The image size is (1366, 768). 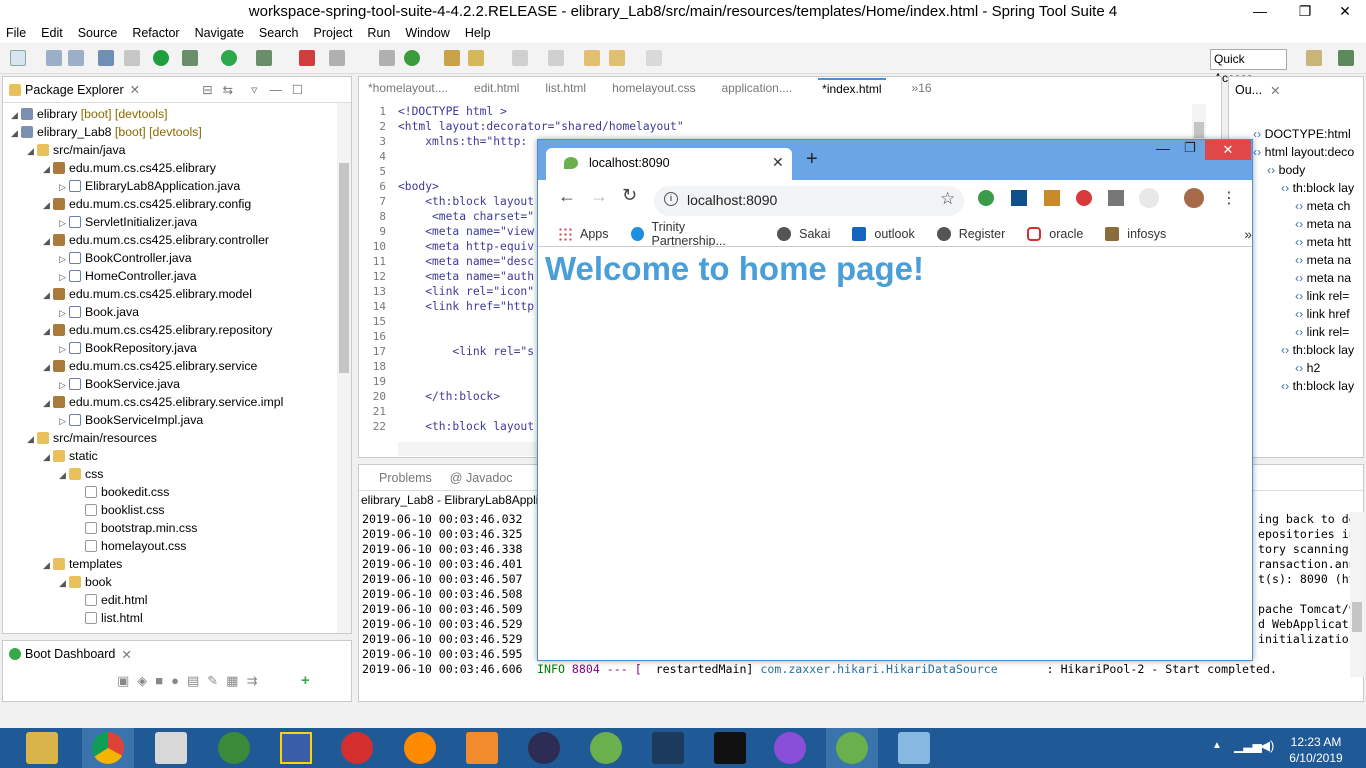 I want to click on minimize-view-icon: —, so click(x=275, y=90).